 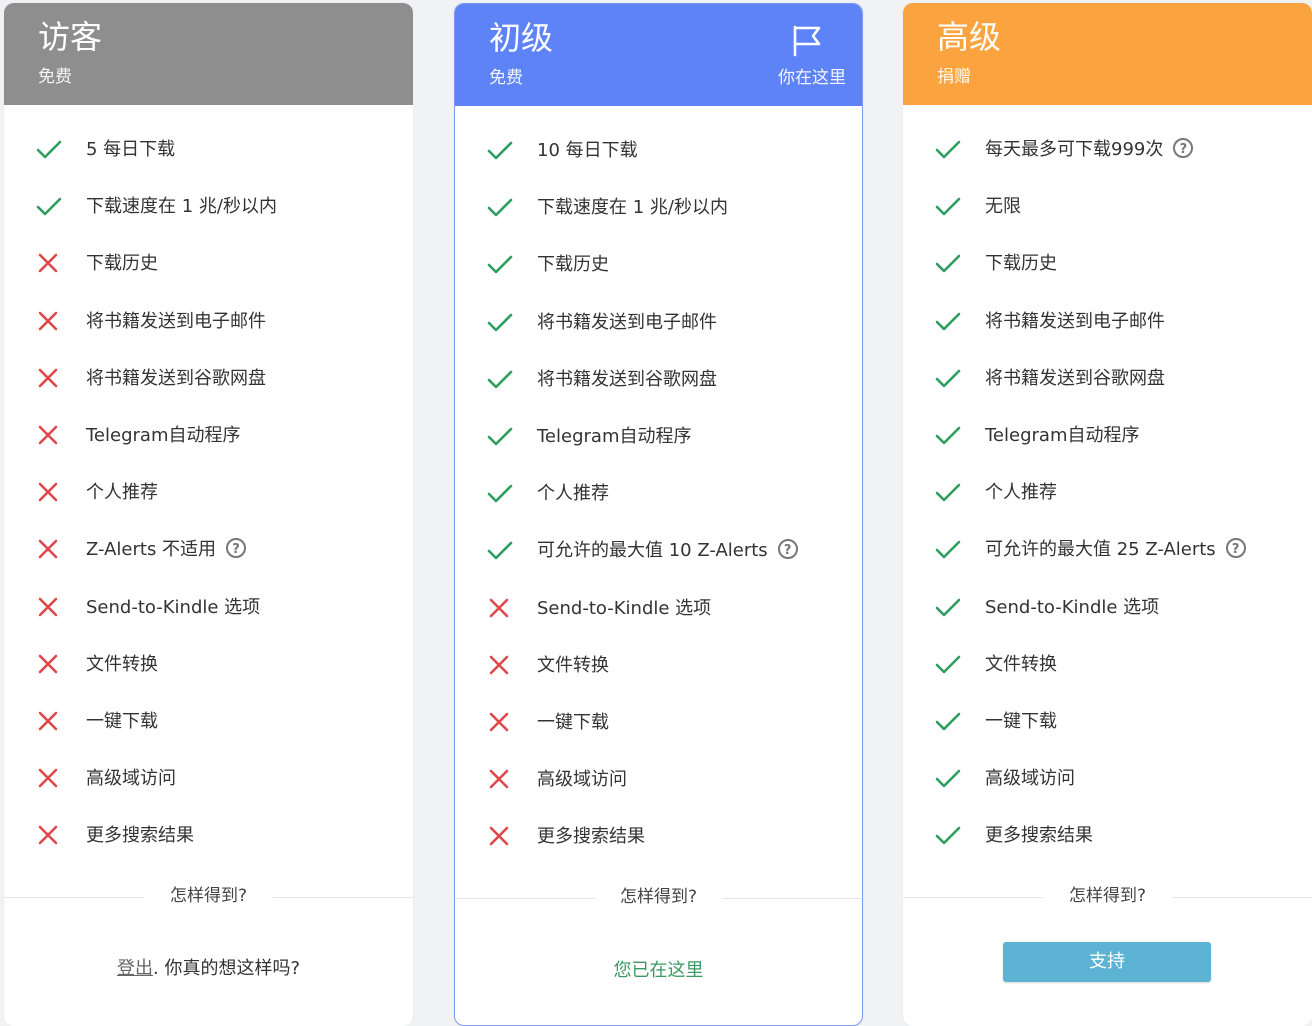 I want to click on flag-icon, so click(x=807, y=41).